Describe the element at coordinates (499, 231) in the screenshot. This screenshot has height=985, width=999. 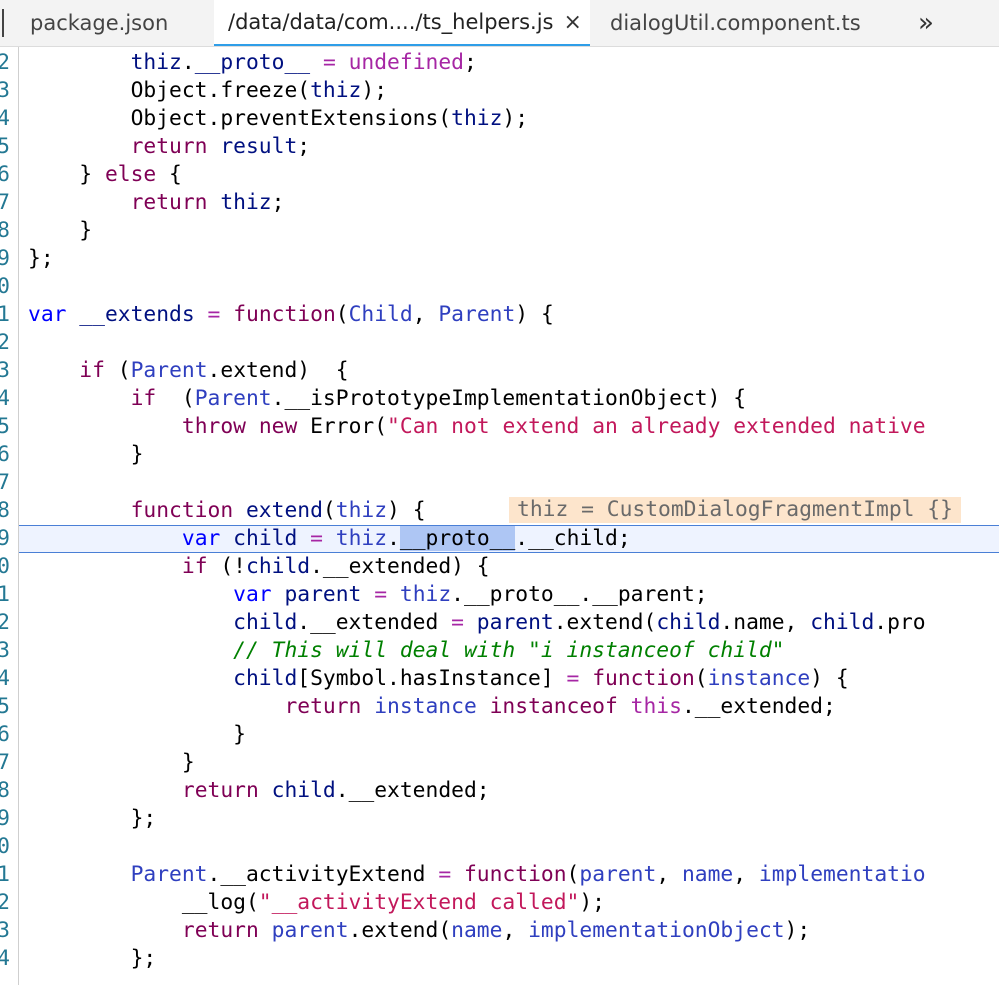
I see `code-line: 8 }` at that location.